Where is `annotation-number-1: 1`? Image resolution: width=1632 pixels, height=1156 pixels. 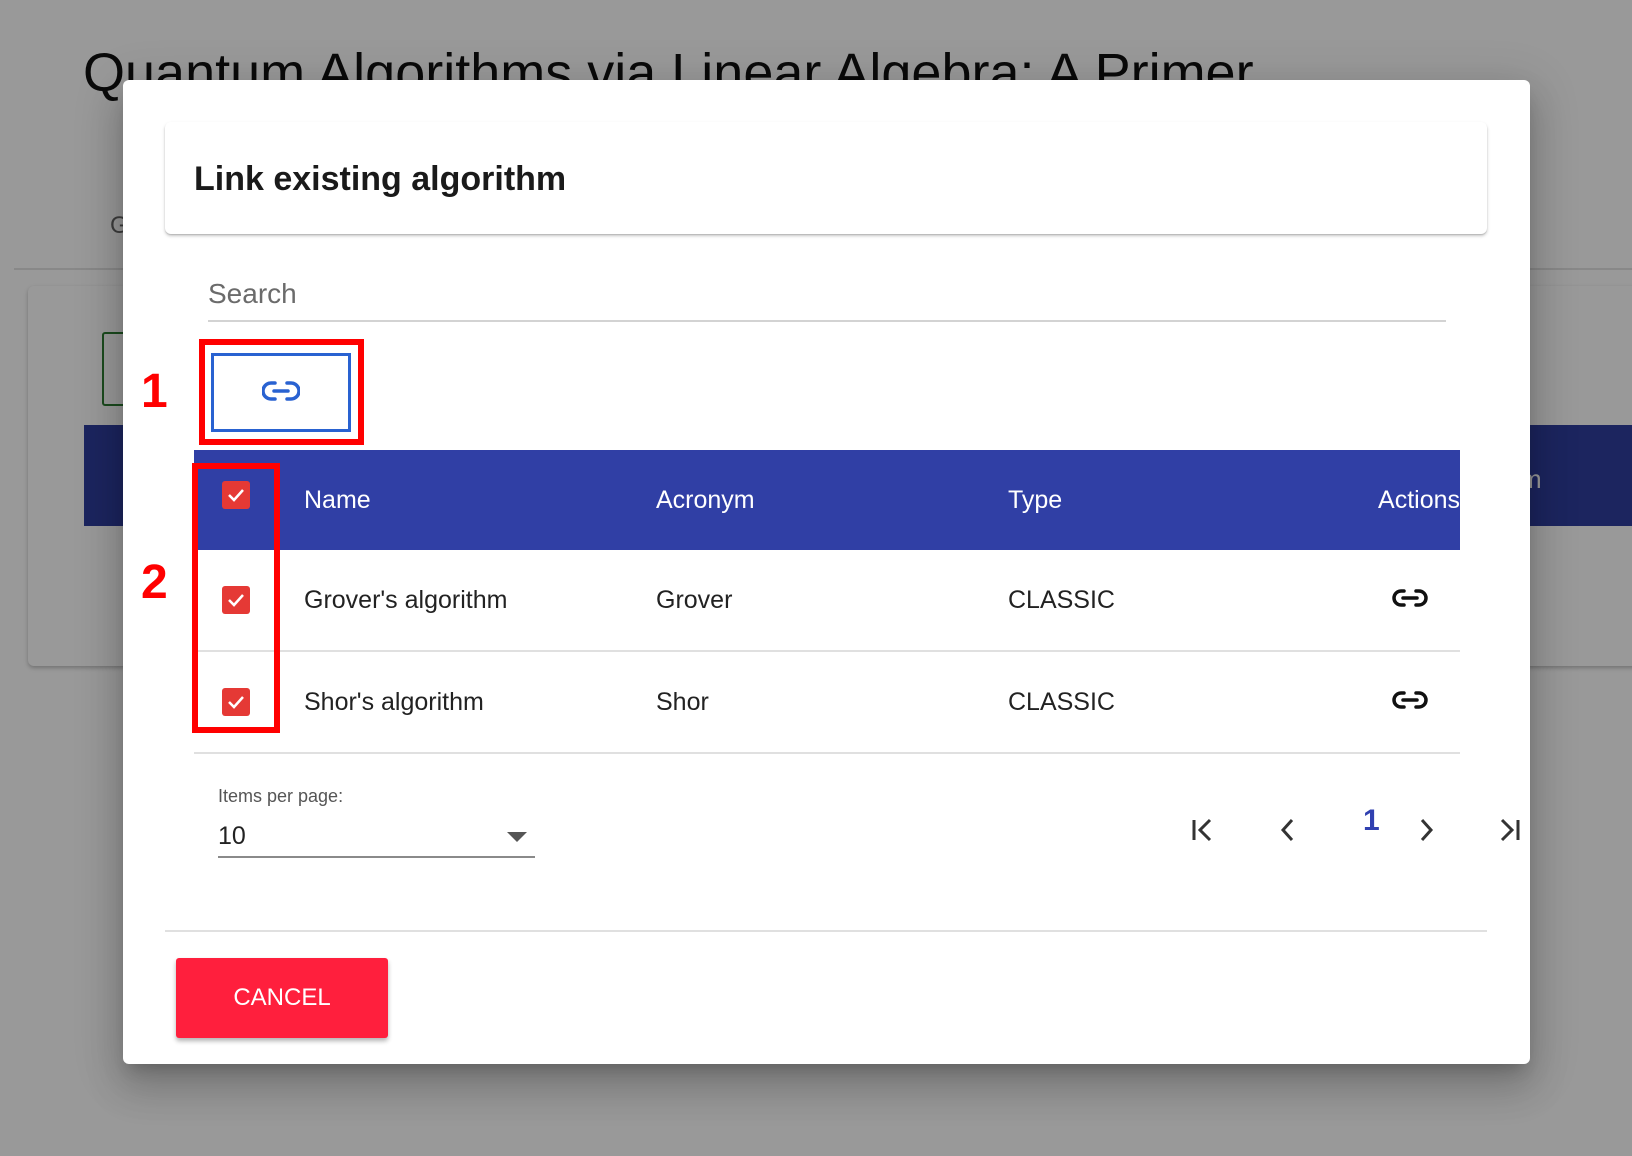 annotation-number-1: 1 is located at coordinates (154, 391).